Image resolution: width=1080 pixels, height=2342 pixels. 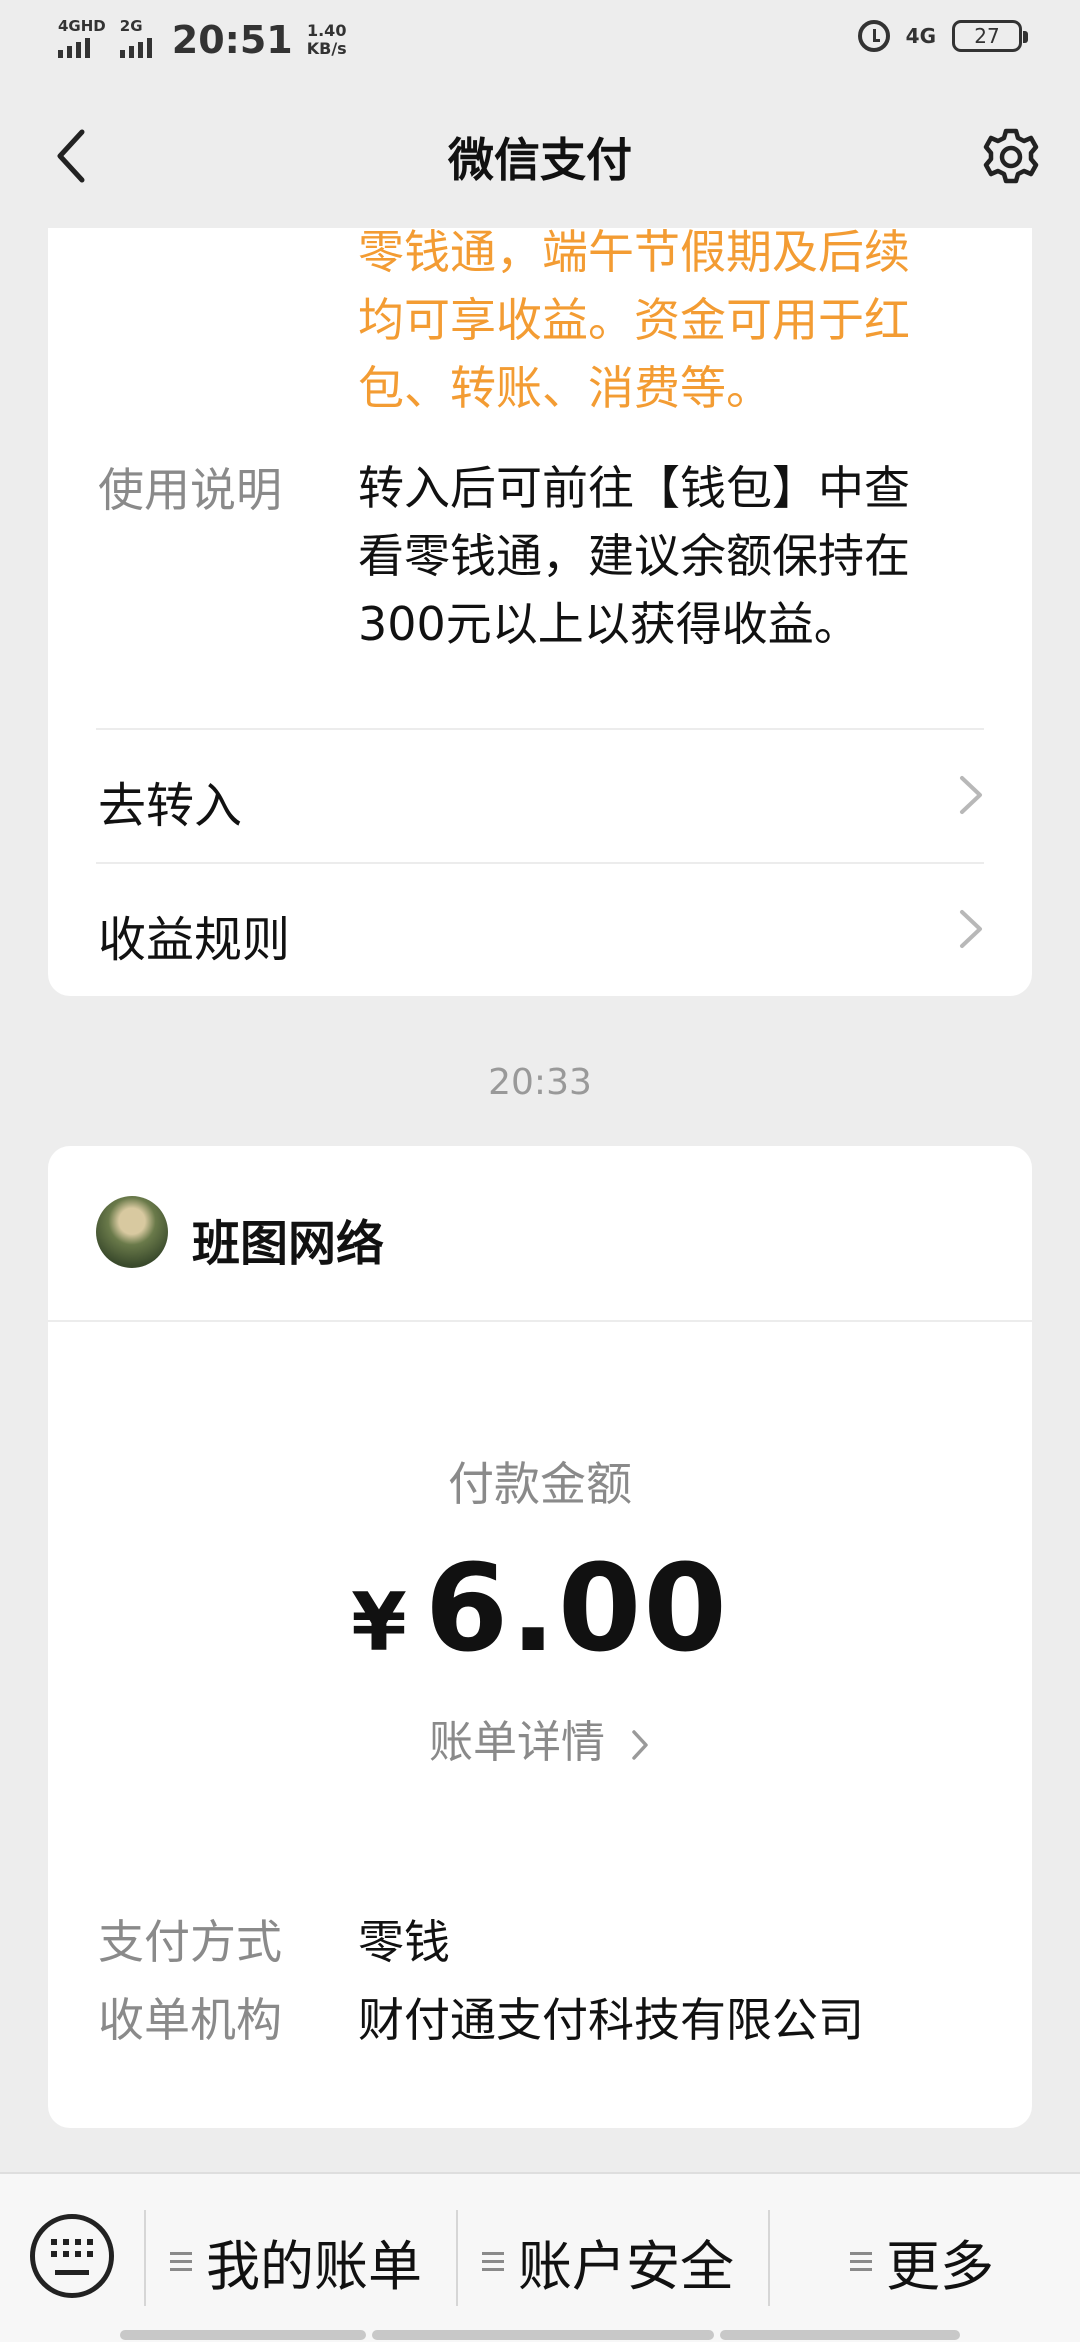 What do you see at coordinates (326, 48) in the screenshot?
I see `network-speed-unit: KB/s` at bounding box center [326, 48].